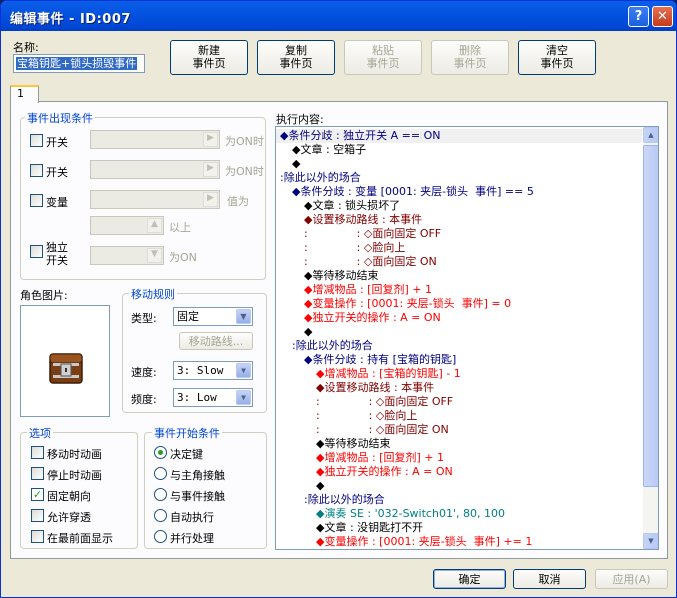 This screenshot has width=677, height=598. Describe the element at coordinates (650, 135) in the screenshot. I see `scroll-up-icon: ▲` at that location.